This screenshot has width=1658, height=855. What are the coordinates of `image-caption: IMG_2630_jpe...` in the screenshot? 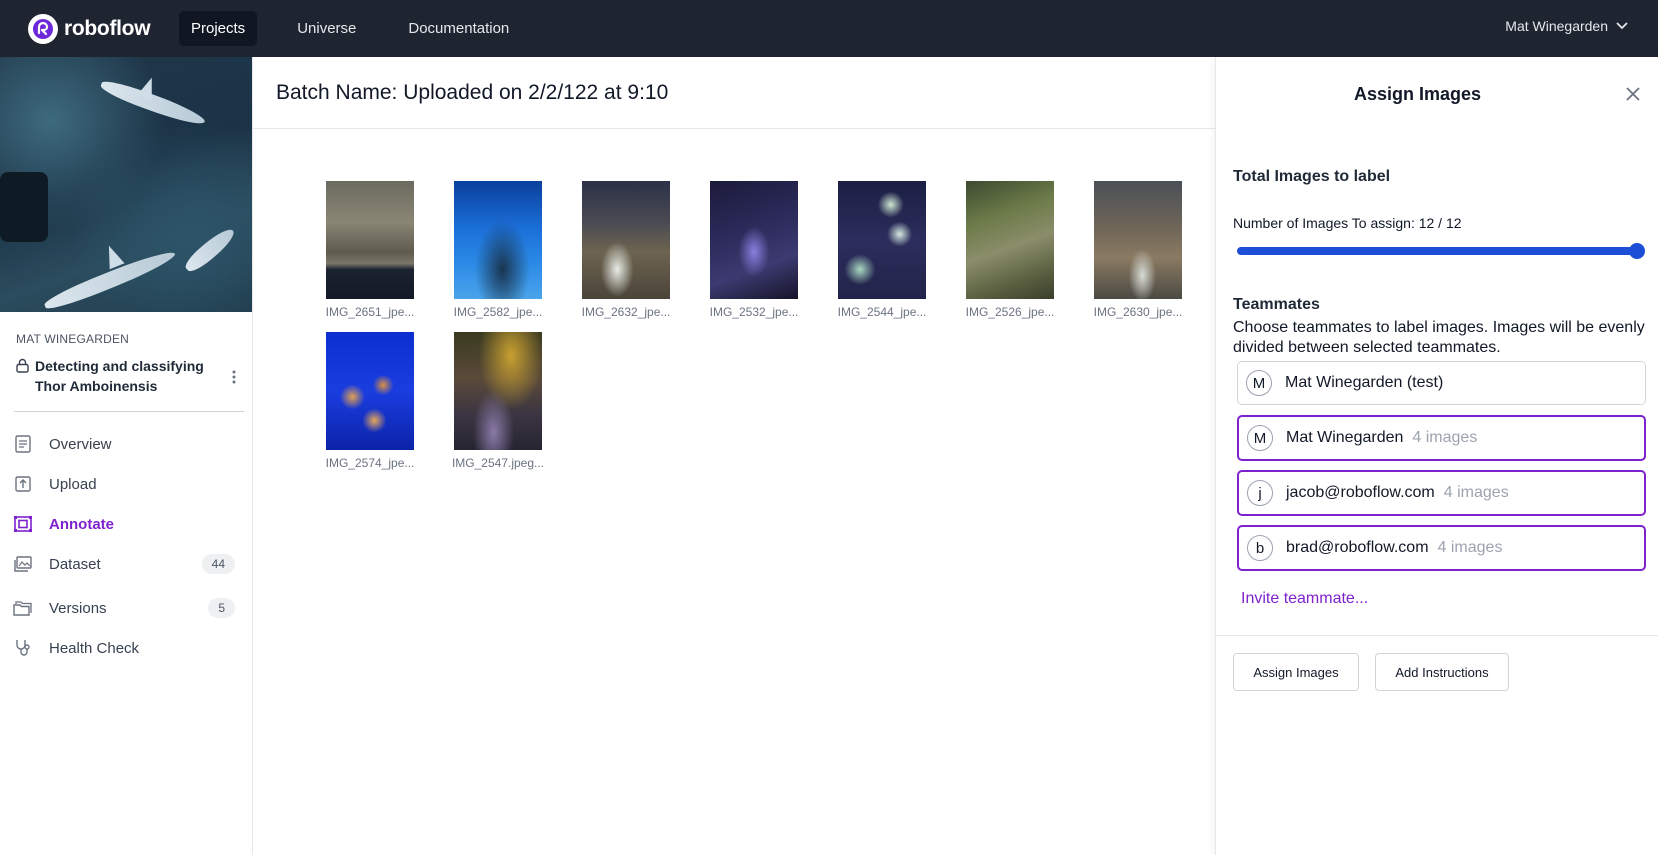 It's located at (1138, 312).